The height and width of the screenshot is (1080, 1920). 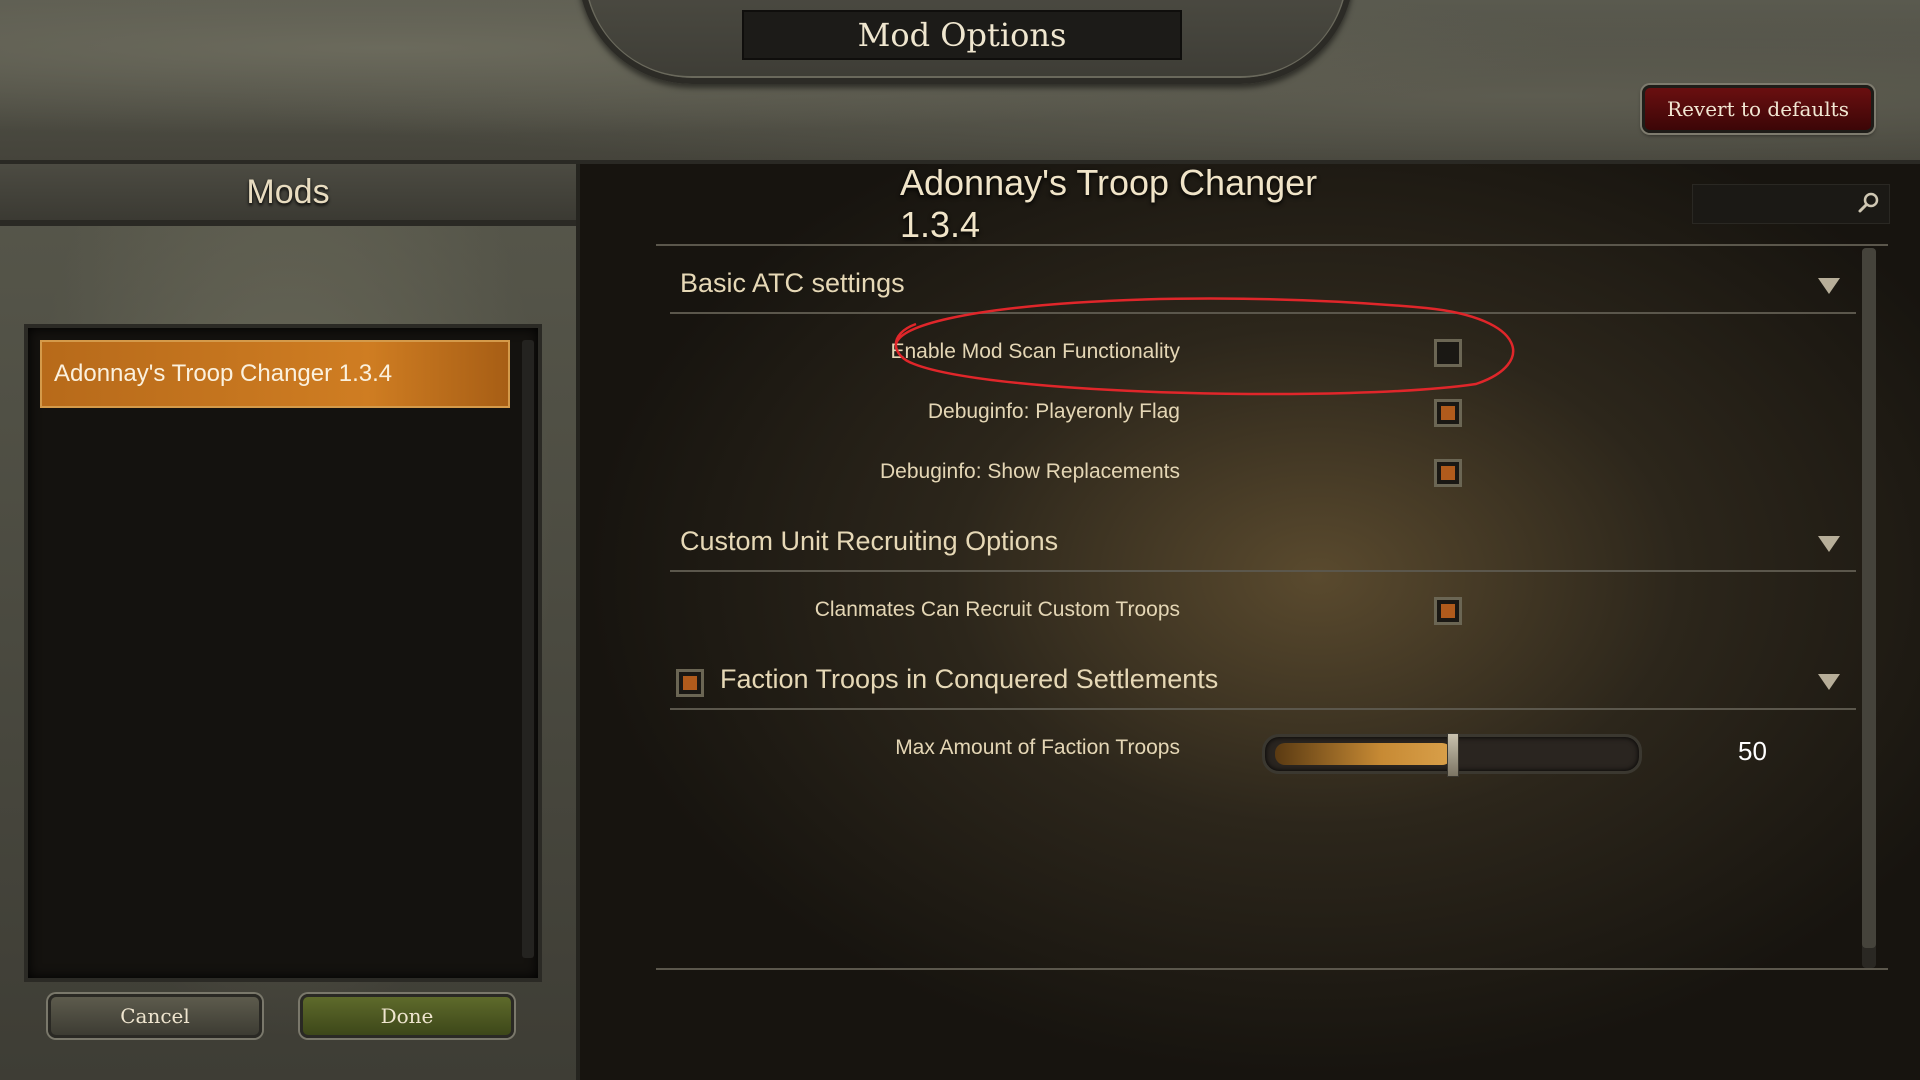 What do you see at coordinates (1053, 411) in the screenshot?
I see `option-label-playeronly-flag: Debuginfo: Playeronly Flag` at bounding box center [1053, 411].